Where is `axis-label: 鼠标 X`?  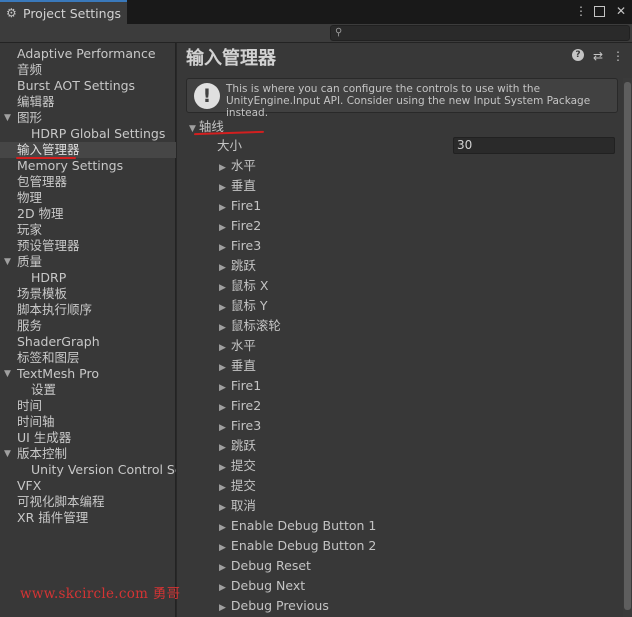
axis-label: 鼠标 X is located at coordinates (249, 285).